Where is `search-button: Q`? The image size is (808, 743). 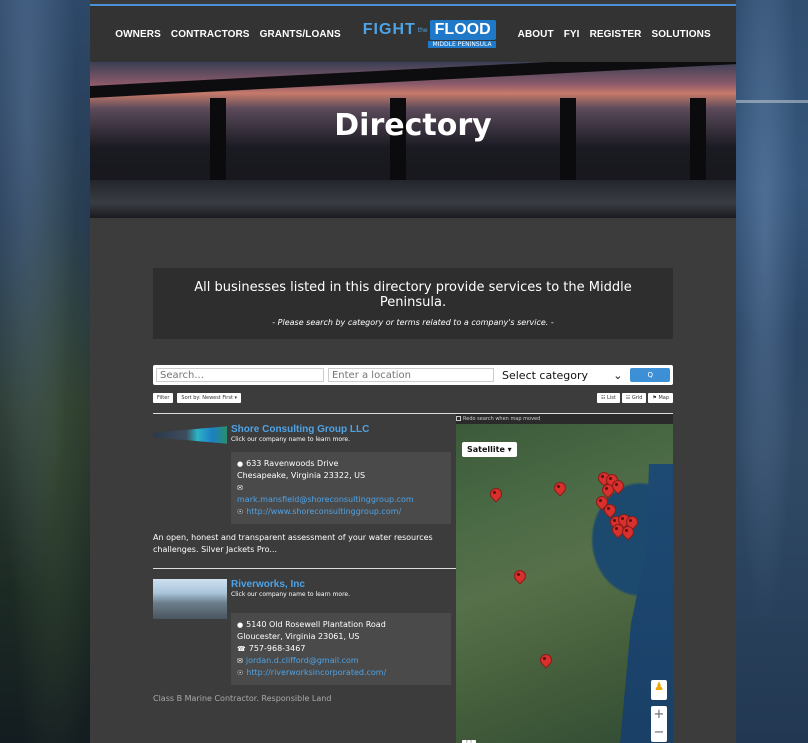 search-button: Q is located at coordinates (650, 375).